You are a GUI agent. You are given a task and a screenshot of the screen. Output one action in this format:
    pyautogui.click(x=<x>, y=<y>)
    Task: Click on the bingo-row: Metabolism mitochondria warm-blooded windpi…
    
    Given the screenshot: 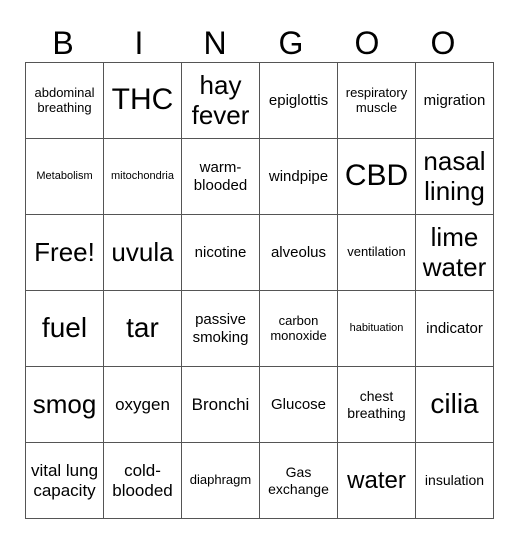 What is the action you would take?
    pyautogui.click(x=259, y=176)
    